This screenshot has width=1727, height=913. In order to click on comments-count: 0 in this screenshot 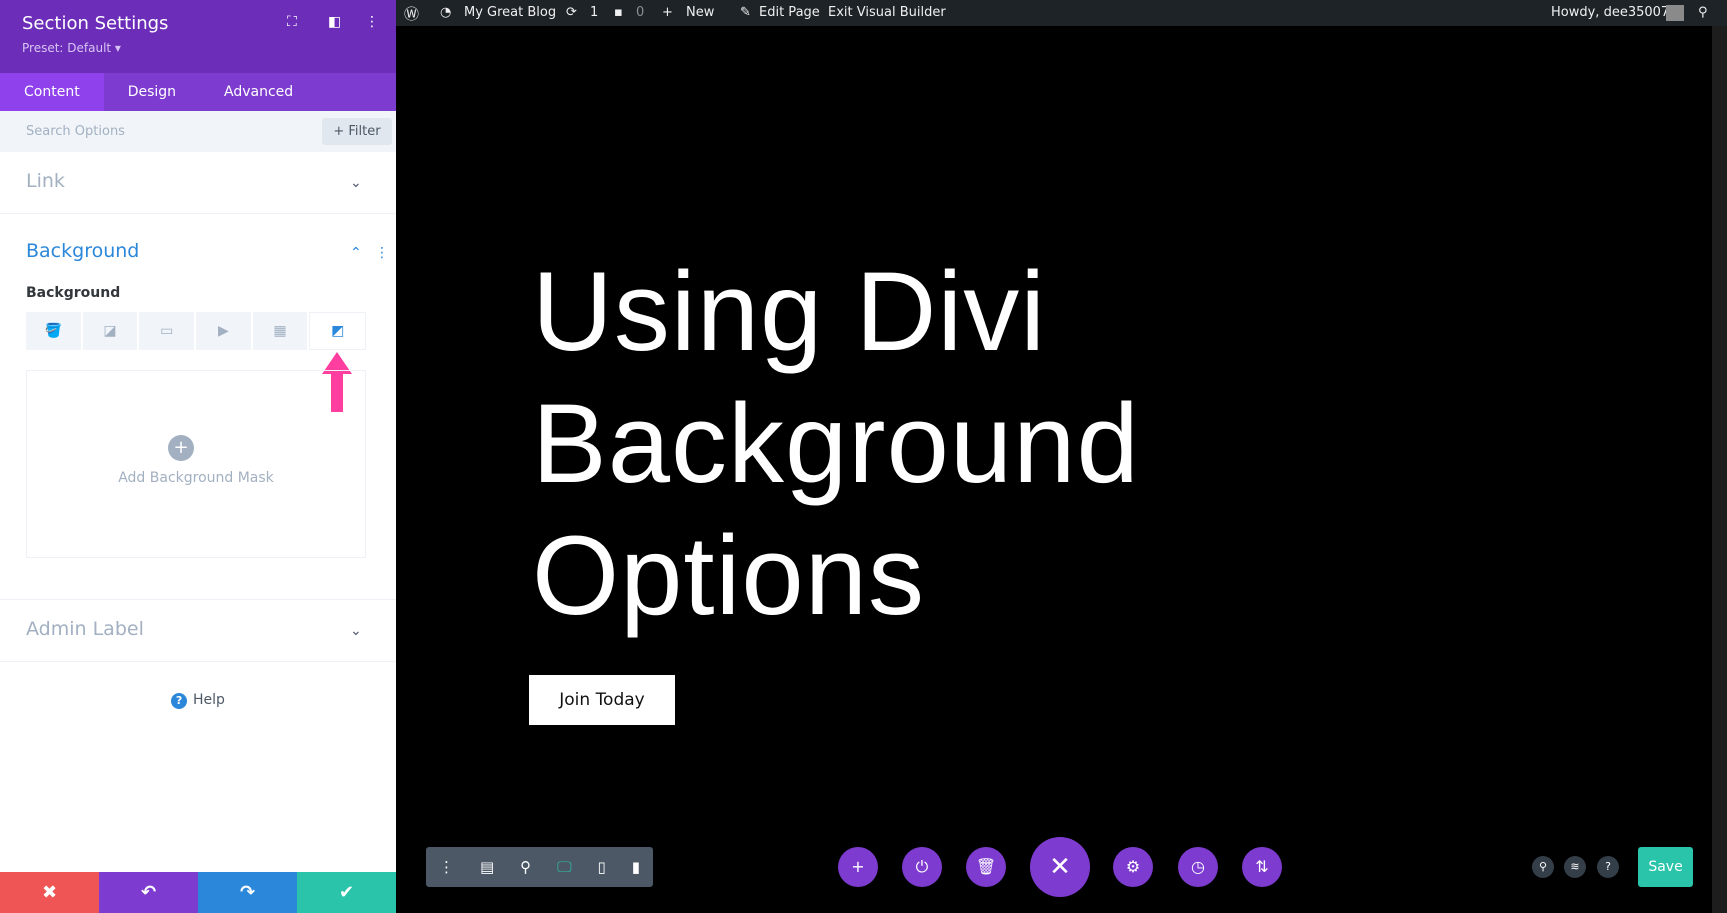, I will do `click(640, 12)`.